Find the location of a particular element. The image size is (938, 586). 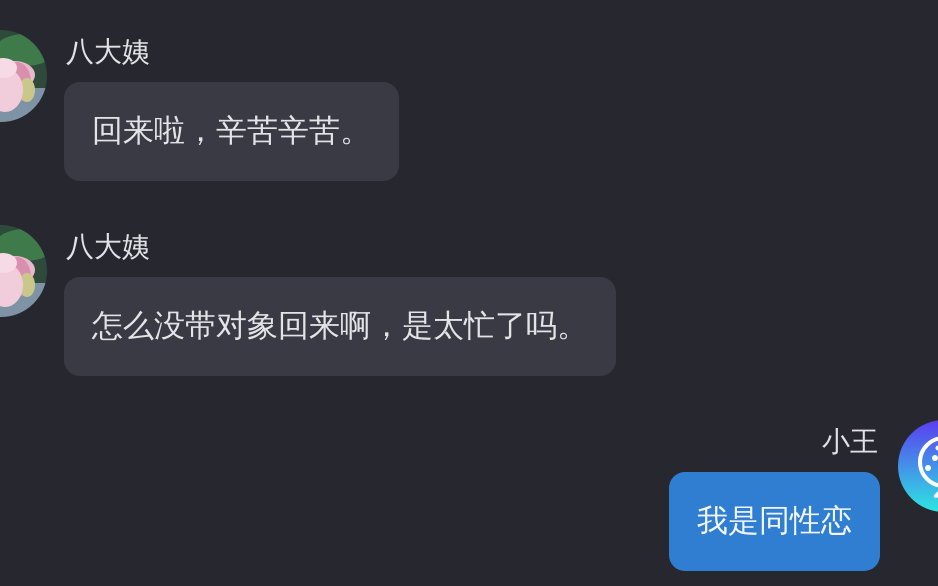

message-bubble: 我是同性恋 is located at coordinates (774, 521).